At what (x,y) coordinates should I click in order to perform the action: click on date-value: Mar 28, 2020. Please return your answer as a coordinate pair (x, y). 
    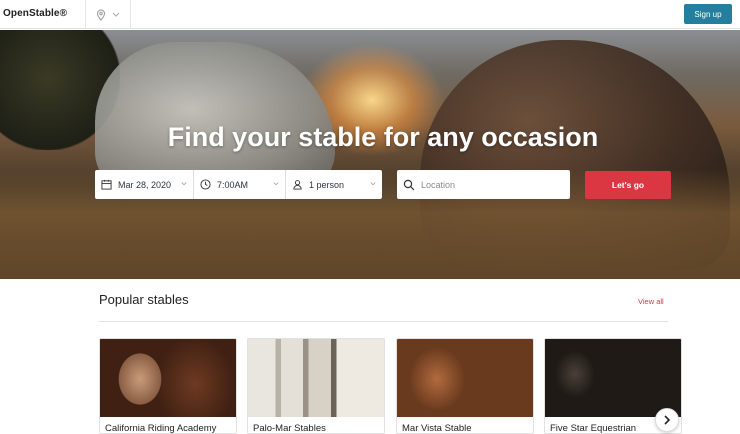
    Looking at the image, I should click on (145, 184).